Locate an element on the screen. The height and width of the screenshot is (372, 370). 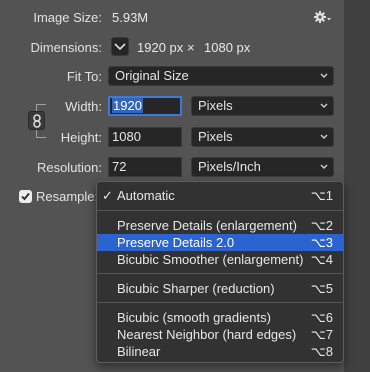
resolution-label: Resolution: is located at coordinates (69, 167).